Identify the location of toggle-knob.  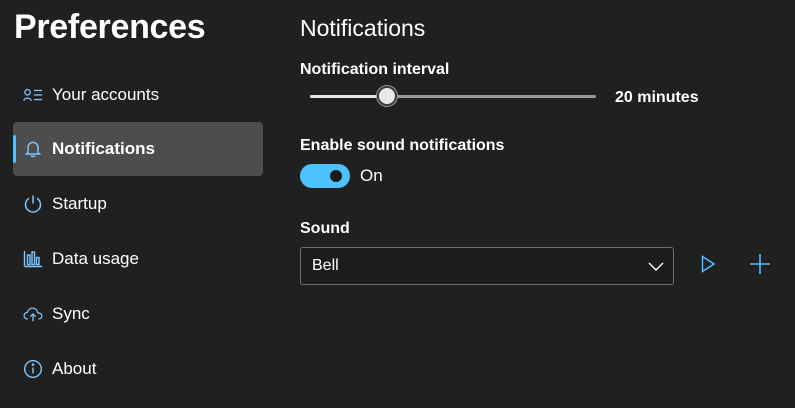
(336, 176).